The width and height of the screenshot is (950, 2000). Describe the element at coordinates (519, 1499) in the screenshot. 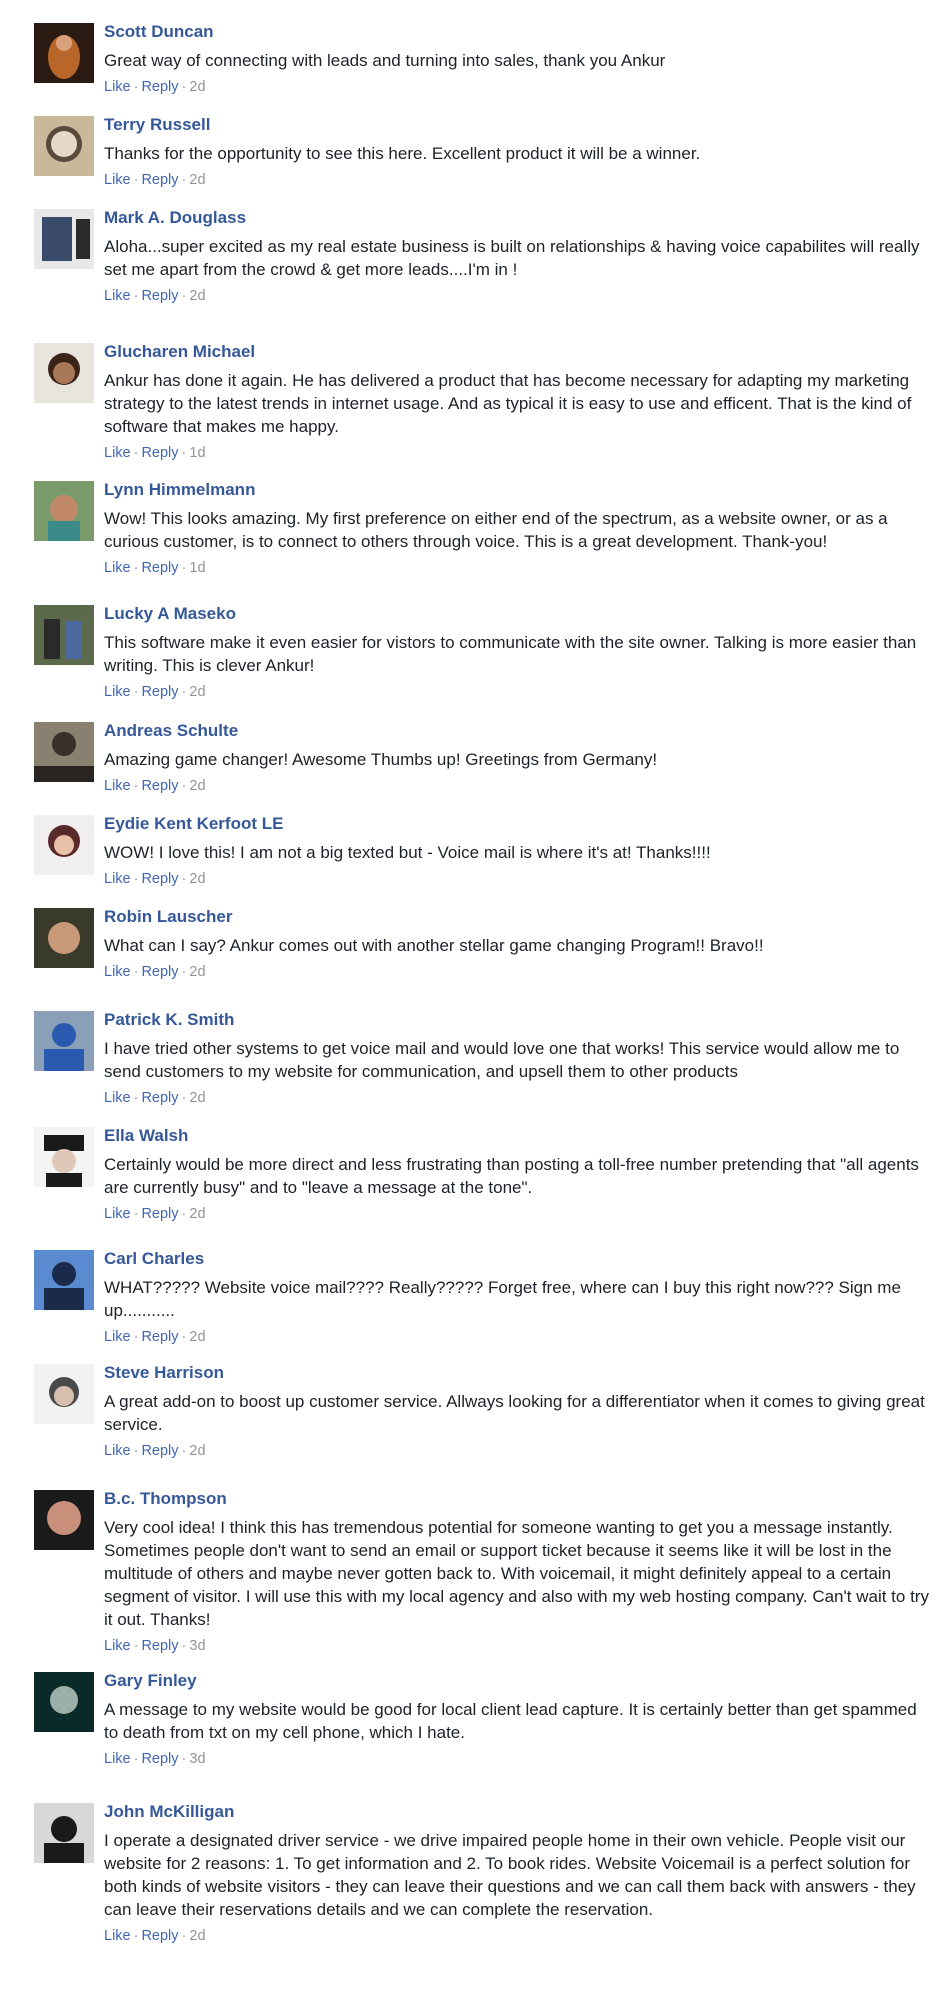

I see `comment-author: B.c. Thompson` at that location.